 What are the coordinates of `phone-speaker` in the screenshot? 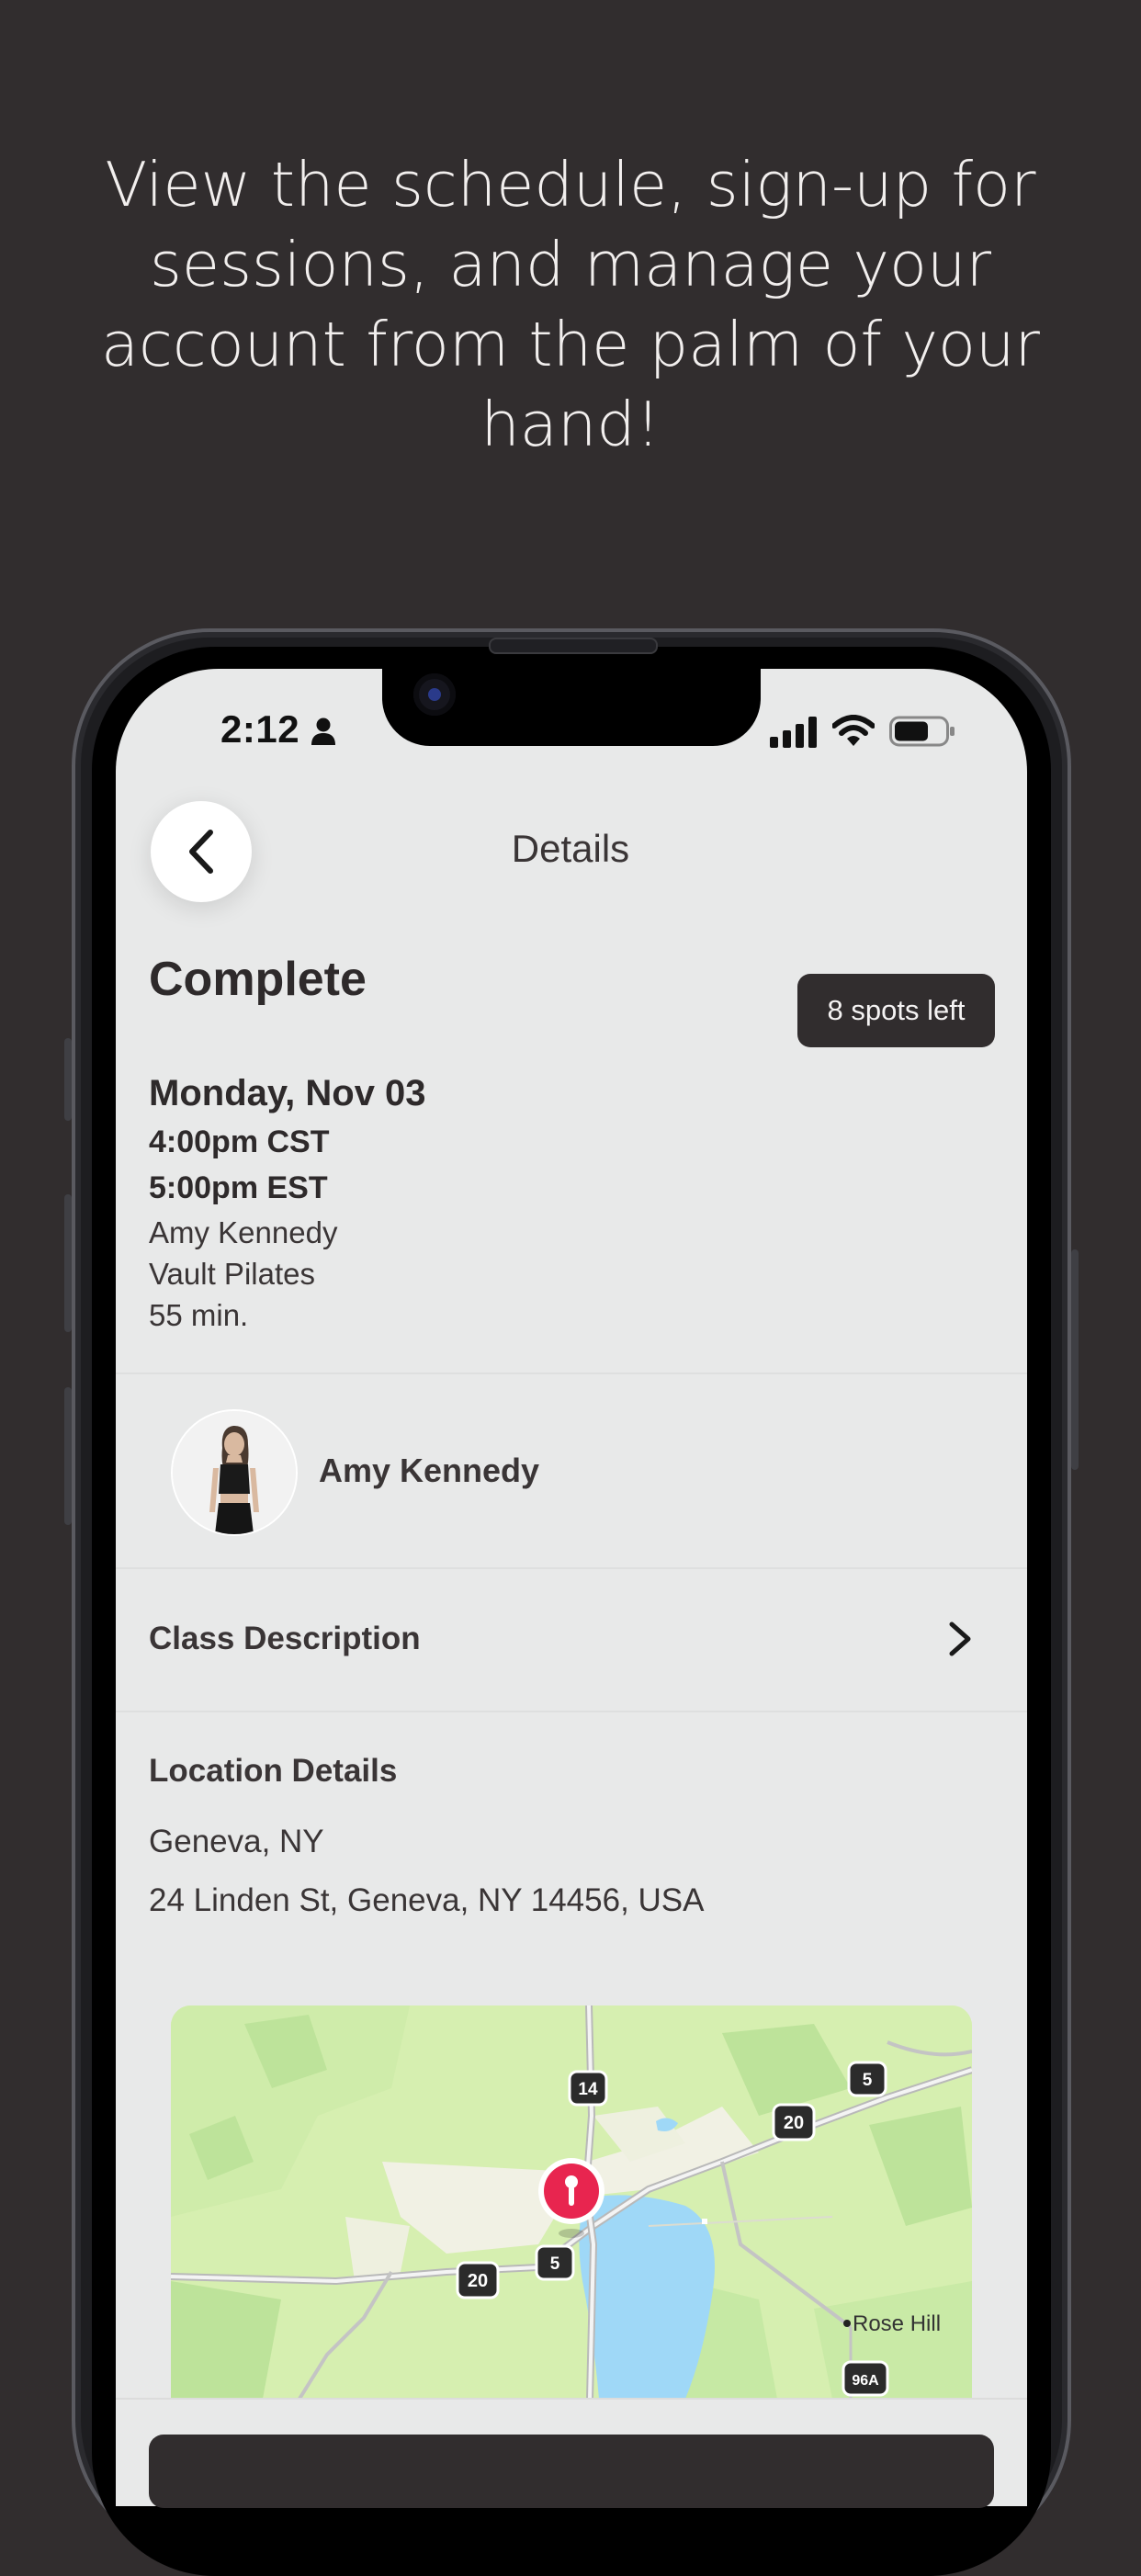 It's located at (573, 646).